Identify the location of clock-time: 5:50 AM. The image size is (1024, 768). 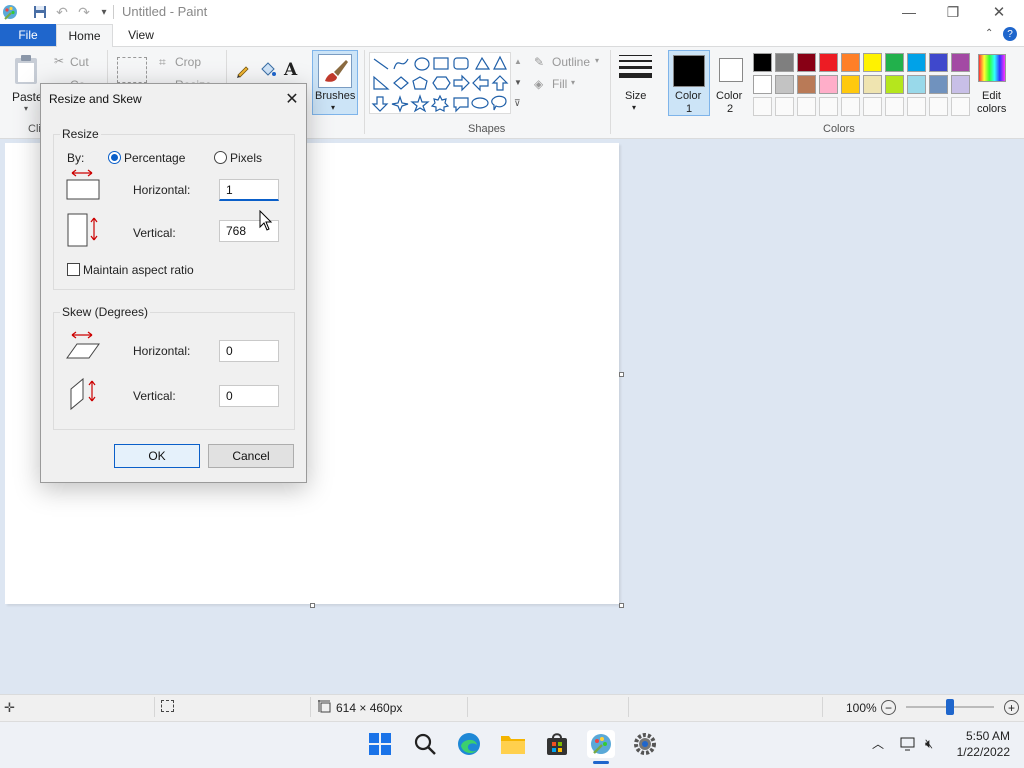
(986, 736).